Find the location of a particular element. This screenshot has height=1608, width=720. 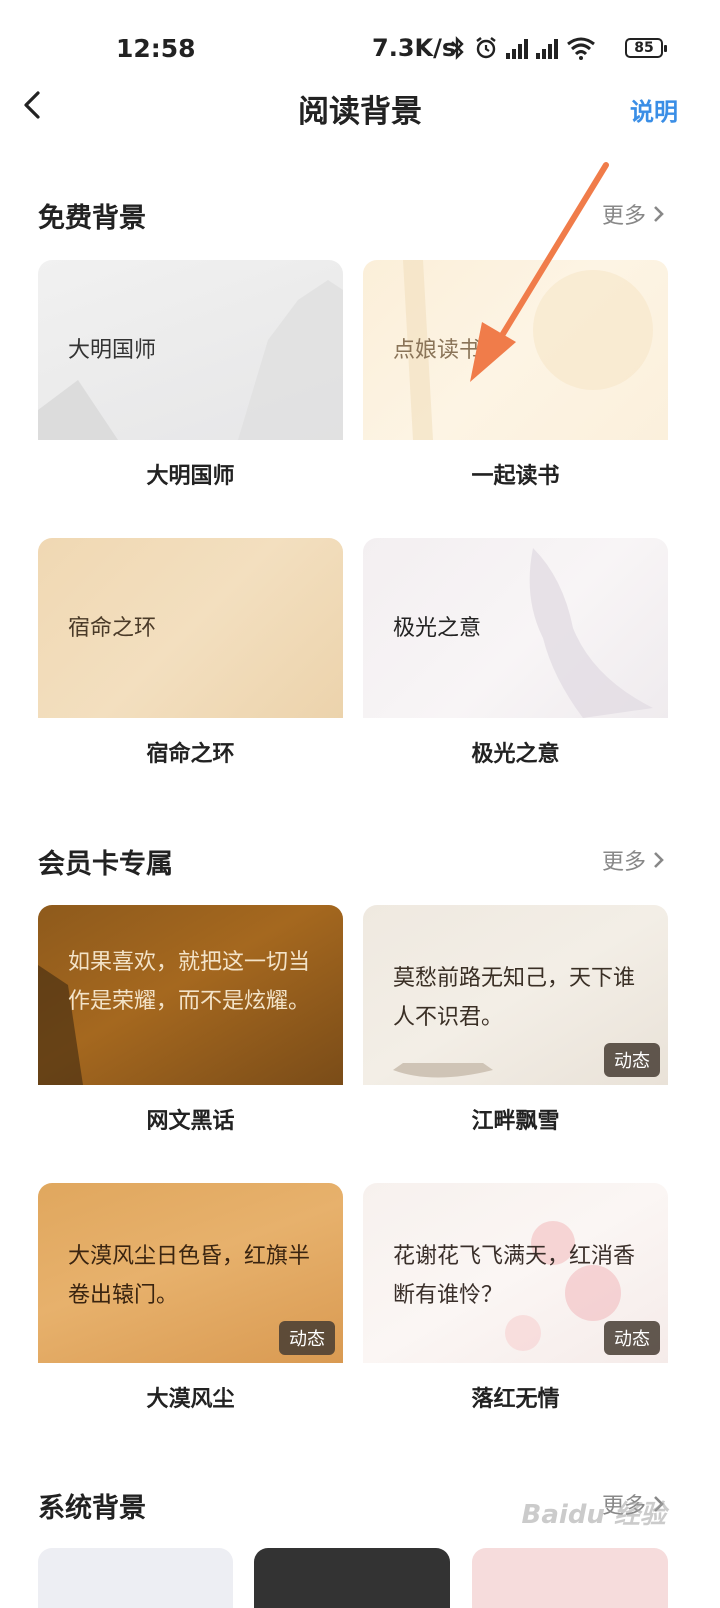

member-section-header: 会员卡专属 更多 is located at coordinates (352, 862).